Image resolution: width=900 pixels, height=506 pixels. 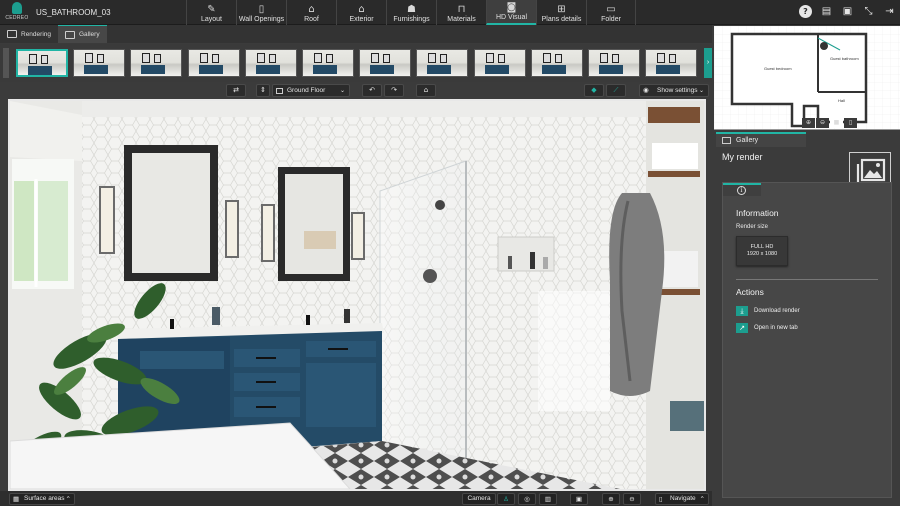 What do you see at coordinates (527, 499) in the screenshot?
I see `orbit-icon: ◎` at bounding box center [527, 499].